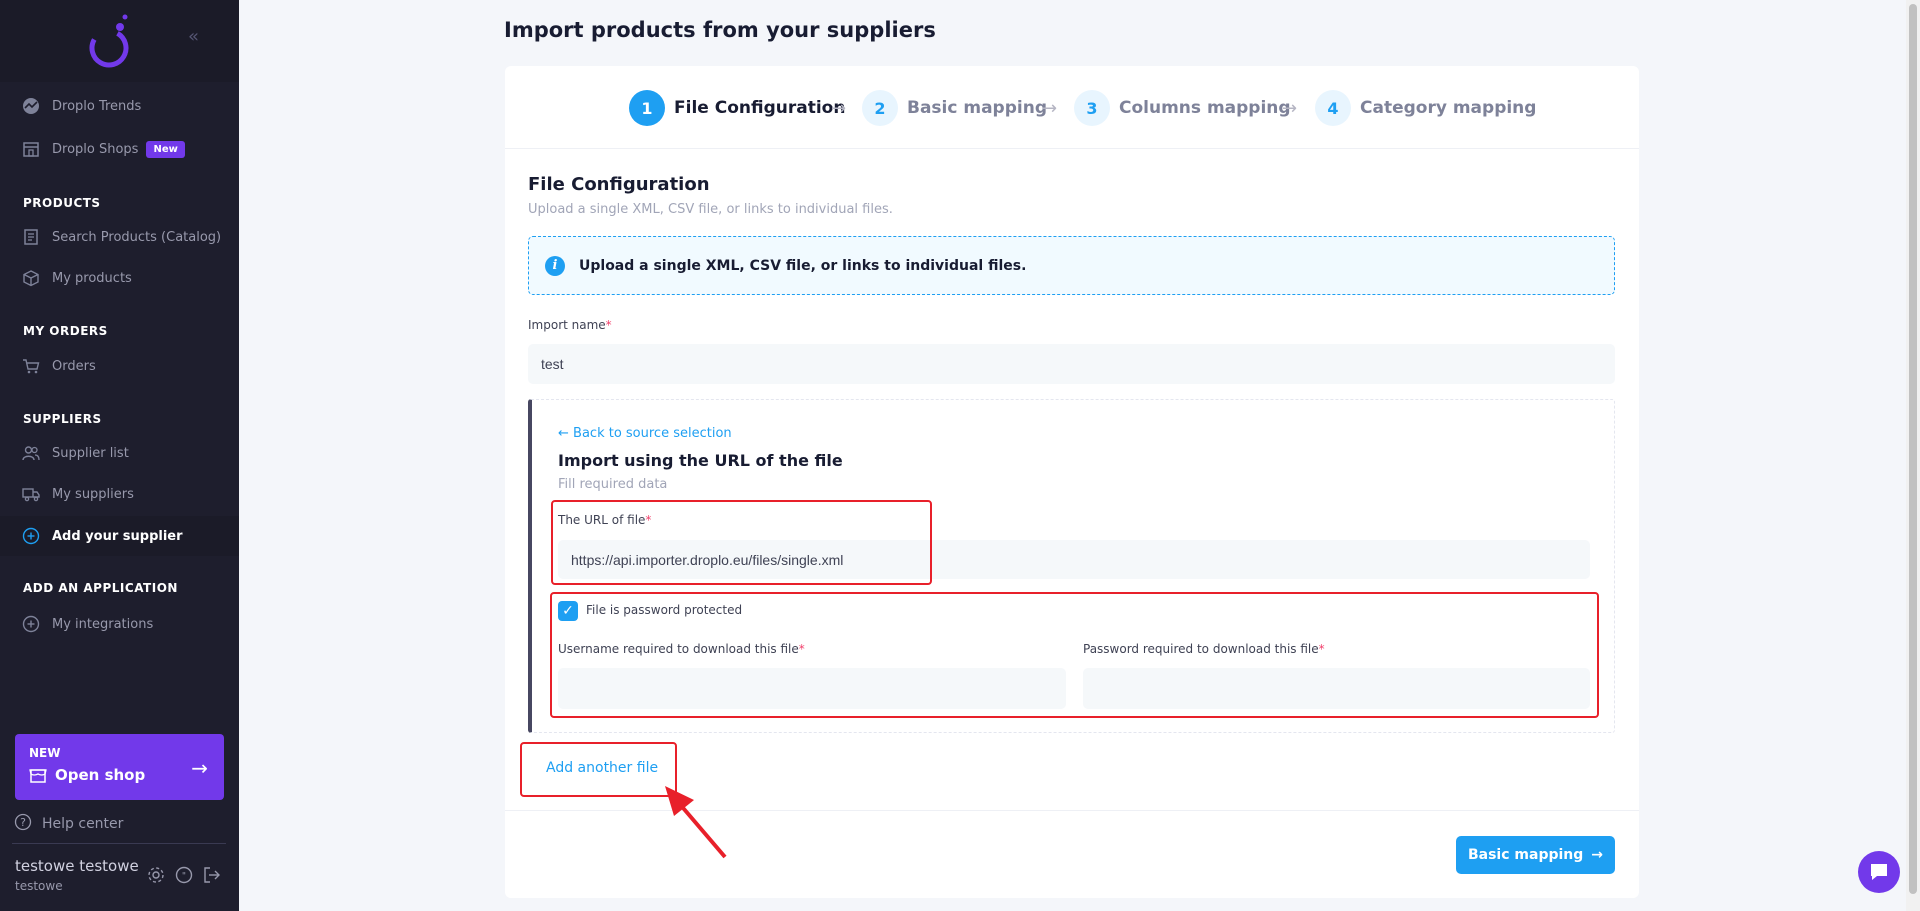 This screenshot has height=911, width=1920. Describe the element at coordinates (100, 775) in the screenshot. I see `open-shop-label: Open shop` at that location.